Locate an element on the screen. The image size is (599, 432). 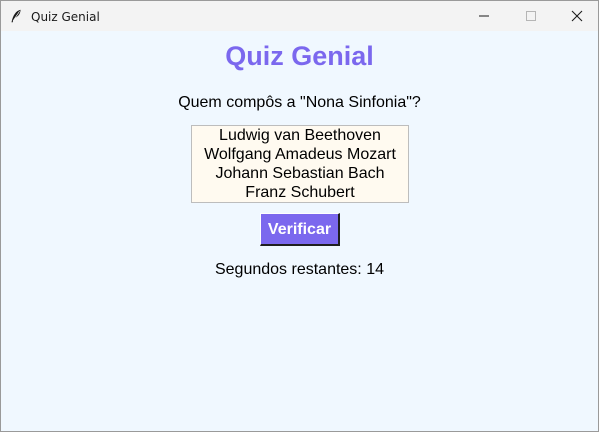
quiz-title: Quiz Genial is located at coordinates (299, 56).